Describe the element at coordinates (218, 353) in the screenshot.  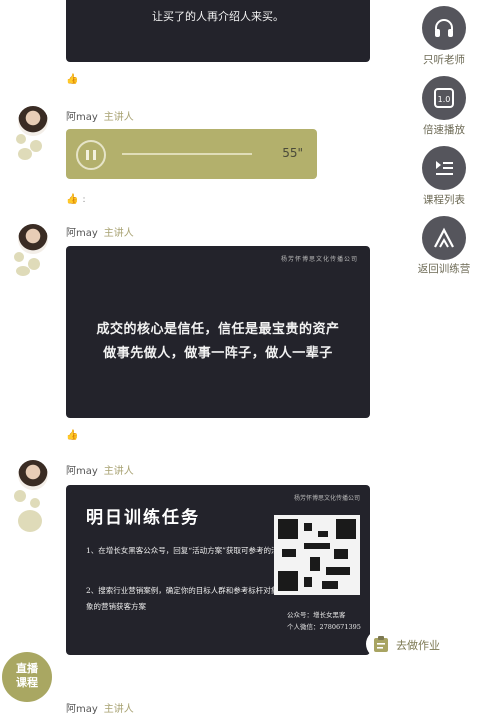
I see `quote-line-2: 做事先做人，做事一阵子，做人一辈子` at that location.